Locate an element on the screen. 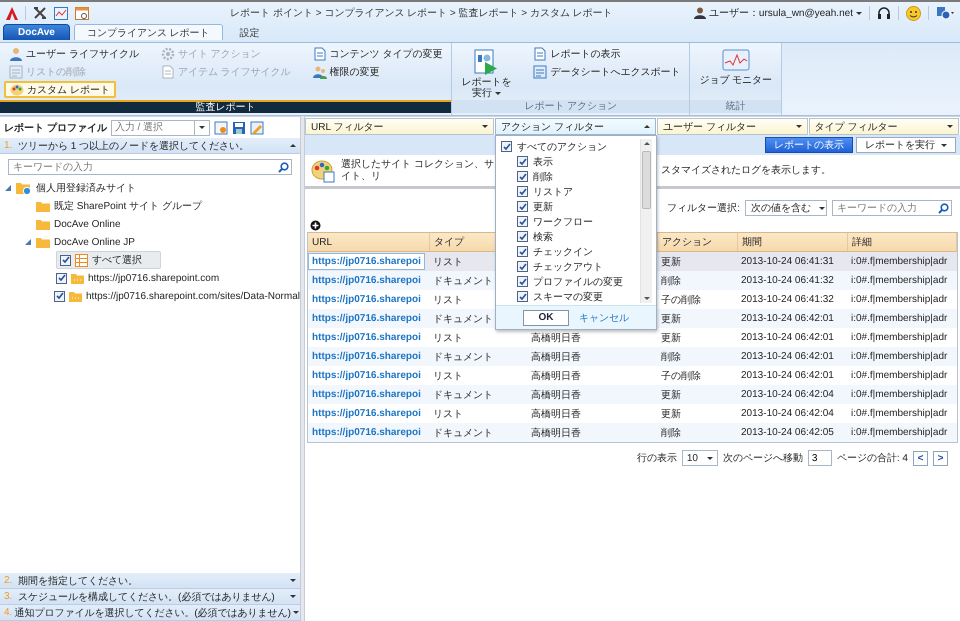 The height and width of the screenshot is (621, 960). save-icon is located at coordinates (239, 127).